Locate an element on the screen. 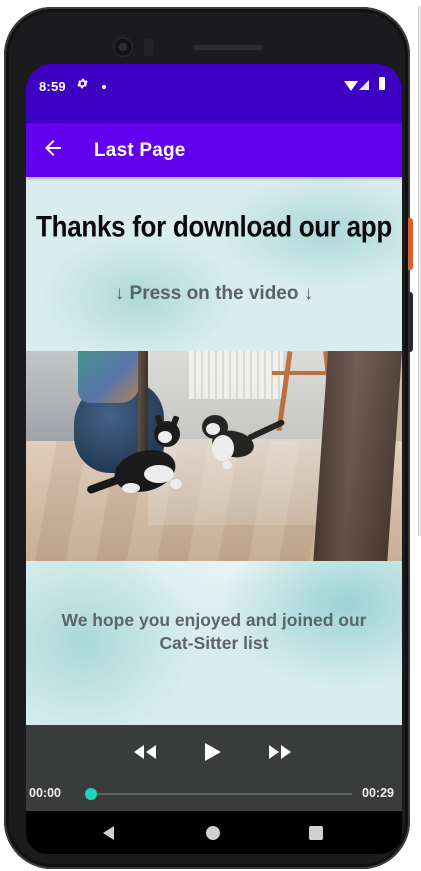 The width and height of the screenshot is (421, 871). app-bar: Last Page is located at coordinates (214, 150).